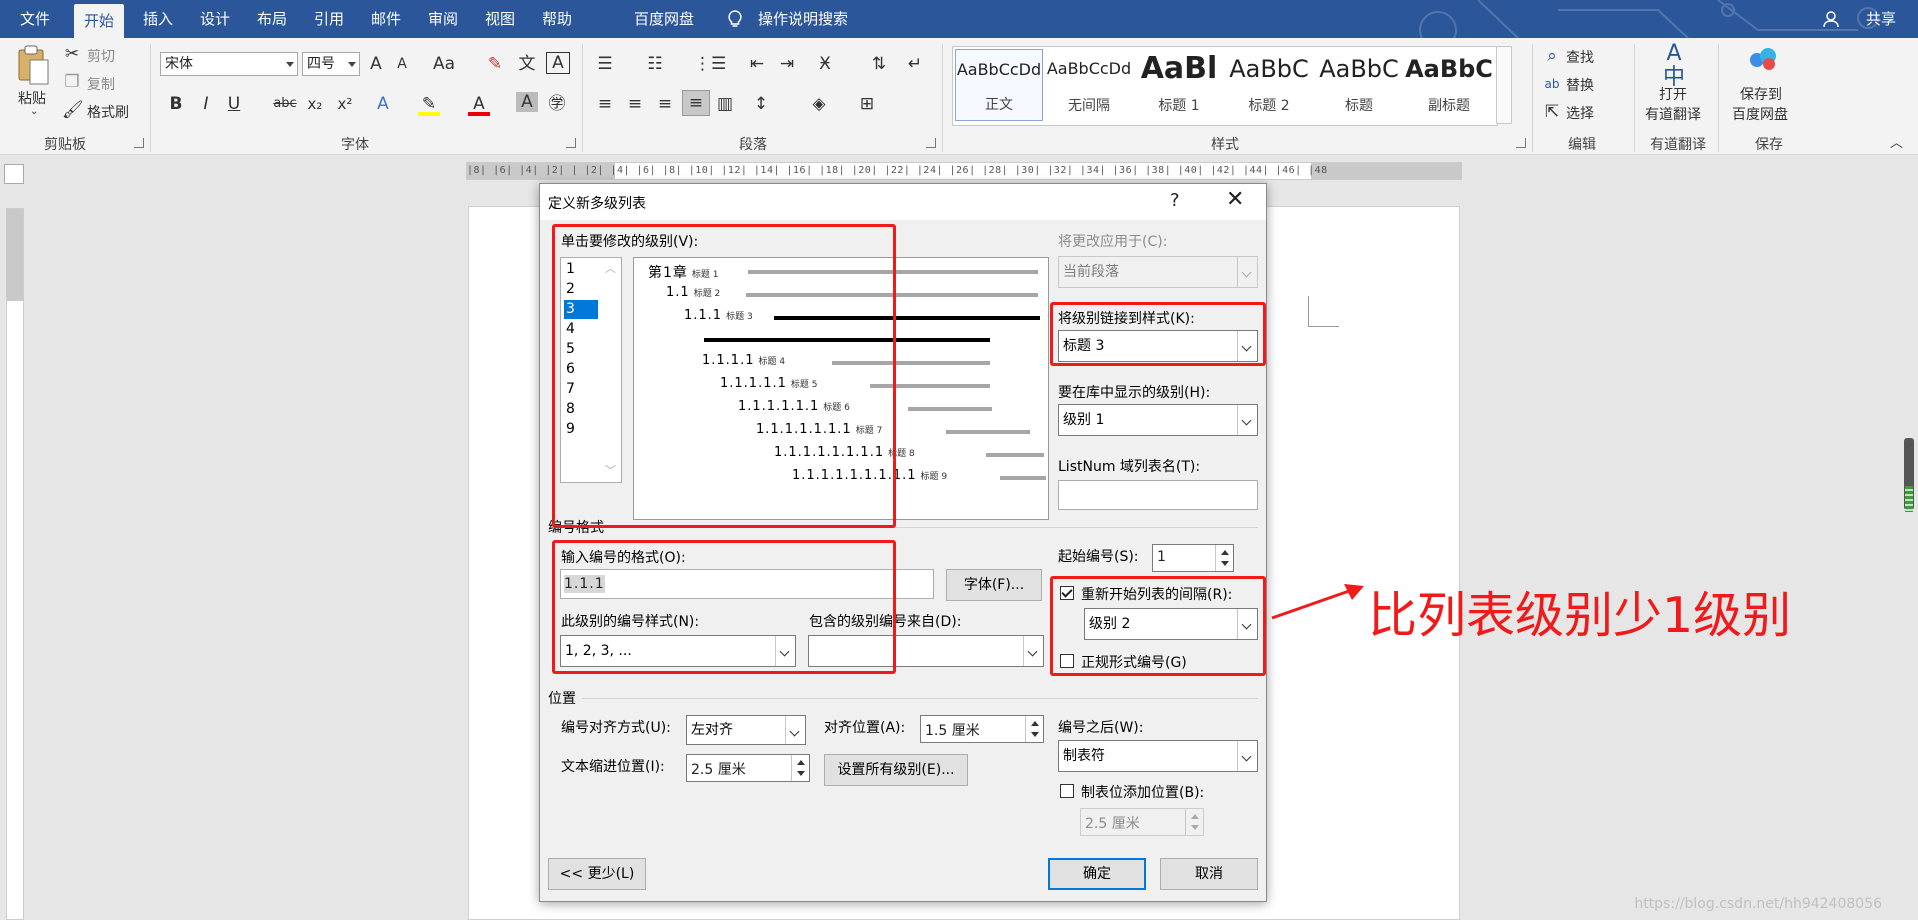  I want to click on tab-review: 审阅, so click(443, 19).